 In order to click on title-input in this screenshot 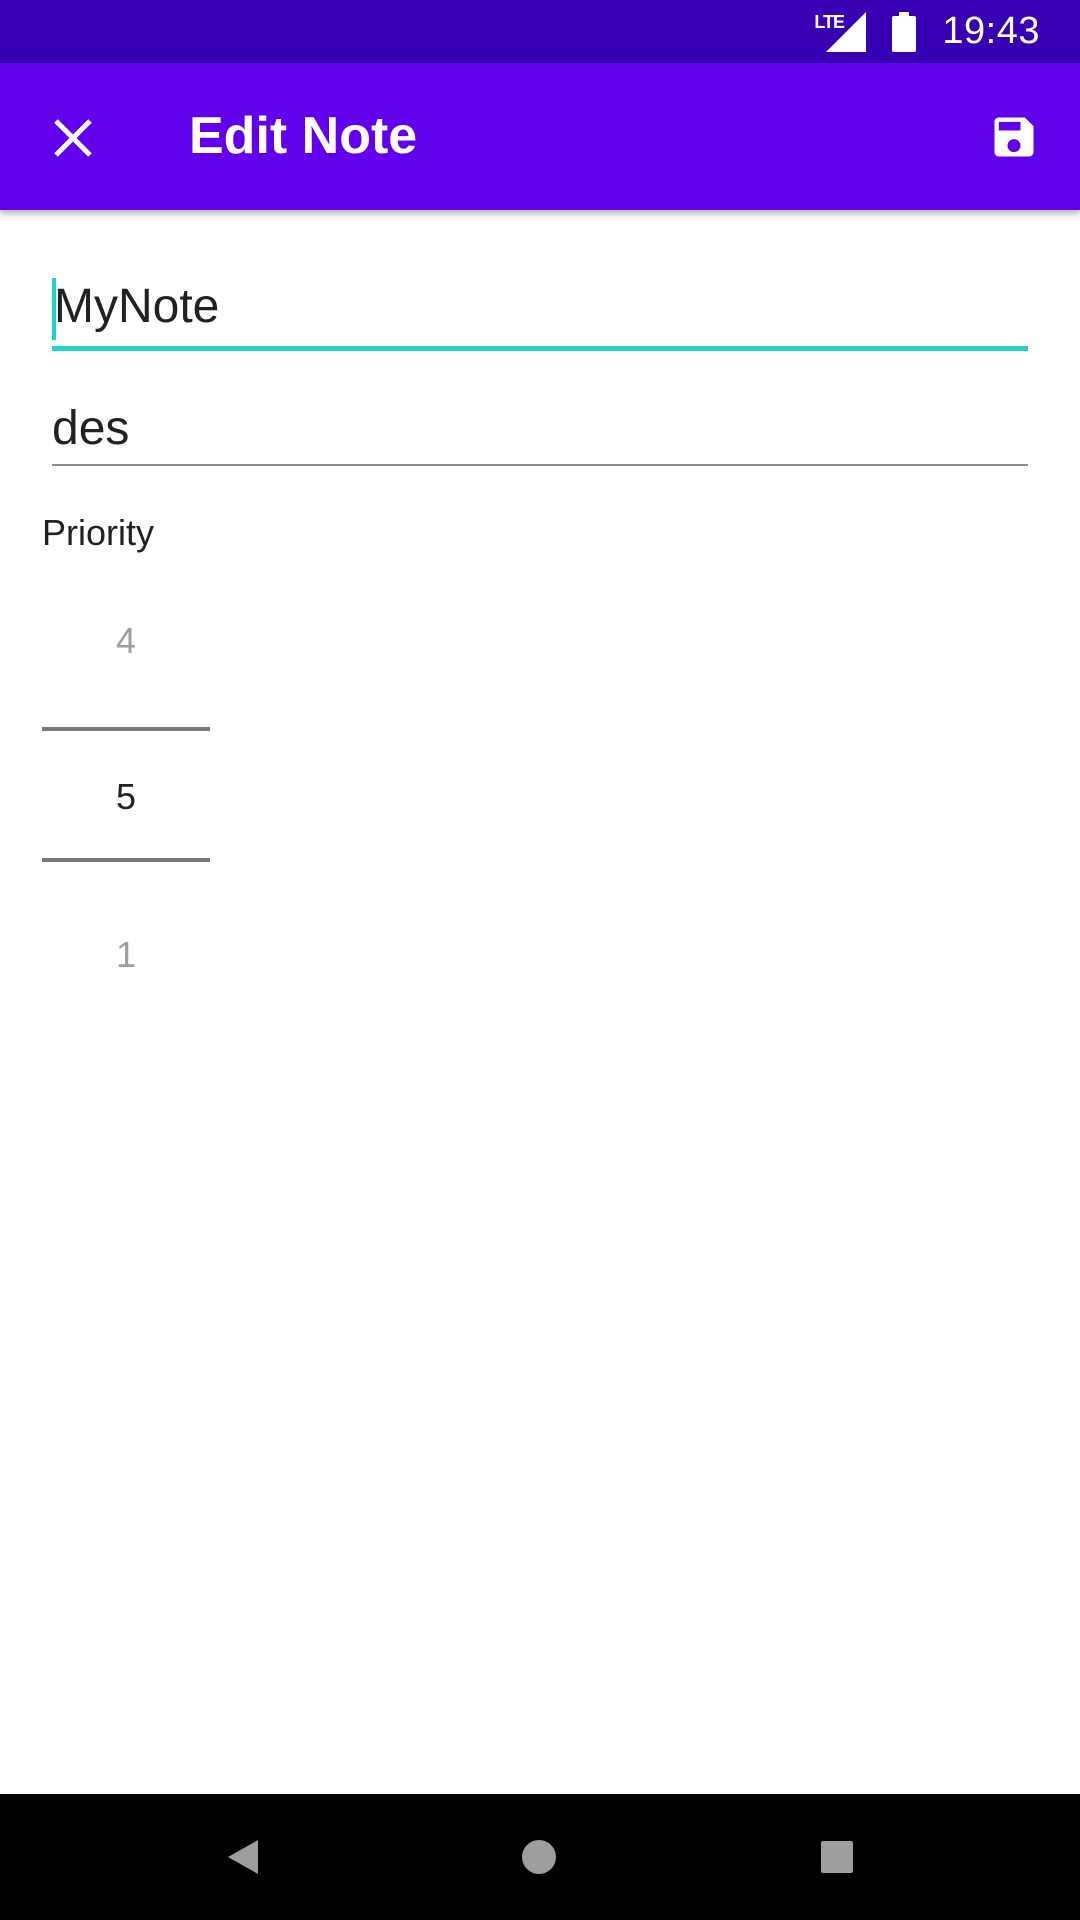, I will do `click(540, 307)`.